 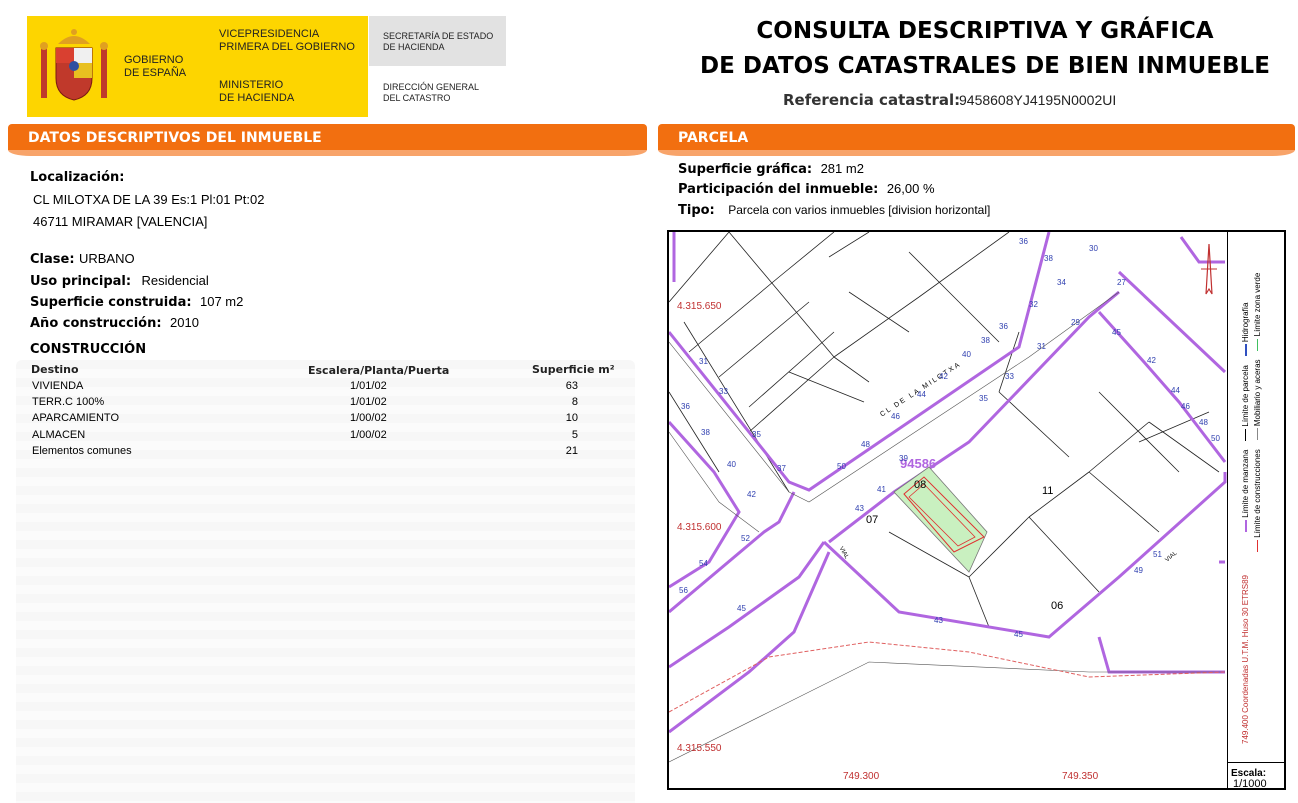 I want to click on north-arrow-icon, so click(x=1209, y=269).